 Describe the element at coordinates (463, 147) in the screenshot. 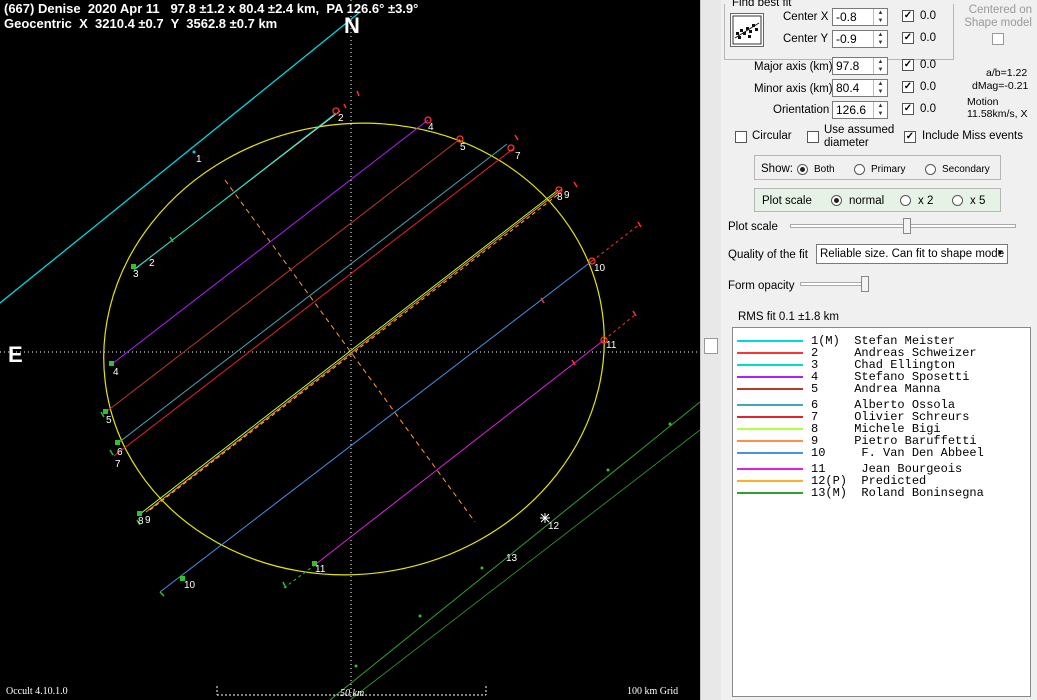

I see `chord-end-label-5: 5` at that location.